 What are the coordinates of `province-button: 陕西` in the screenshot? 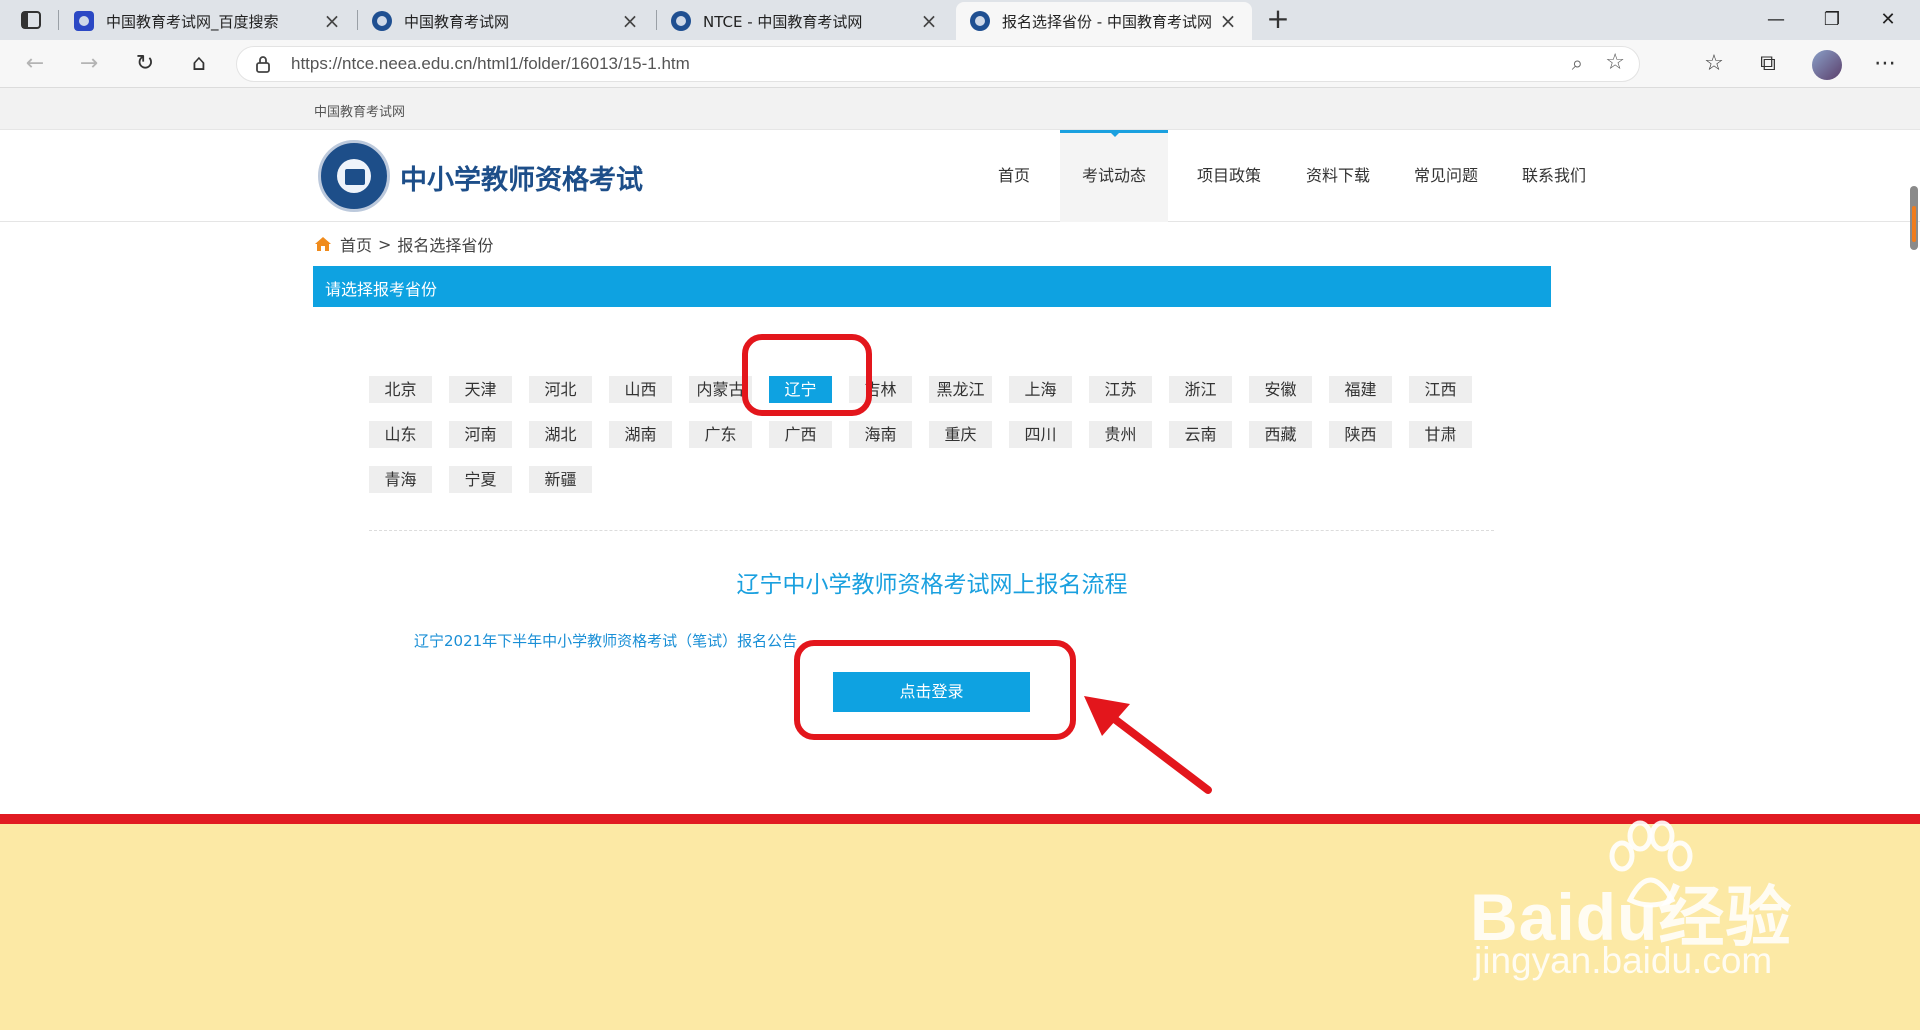 It's located at (1360, 434).